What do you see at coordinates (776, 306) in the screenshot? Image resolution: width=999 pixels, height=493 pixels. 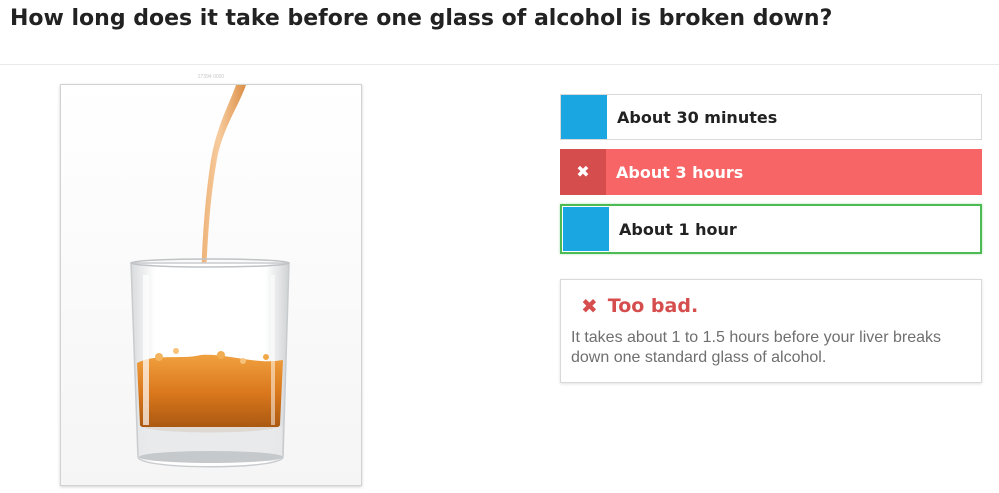 I see `feedback-heading: ✖ Too bad.` at bounding box center [776, 306].